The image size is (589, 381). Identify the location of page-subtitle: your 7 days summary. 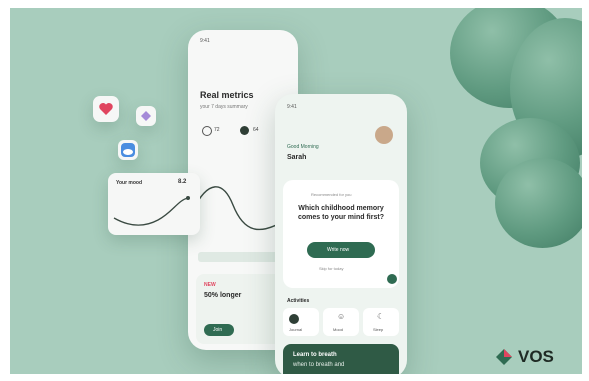
(224, 107).